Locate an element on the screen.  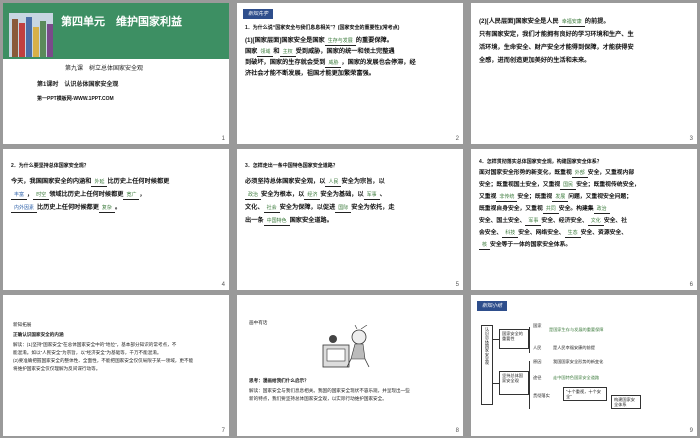
section-subtitle: 正确认识国家安全的内涵 is located at coordinates (38, 334).